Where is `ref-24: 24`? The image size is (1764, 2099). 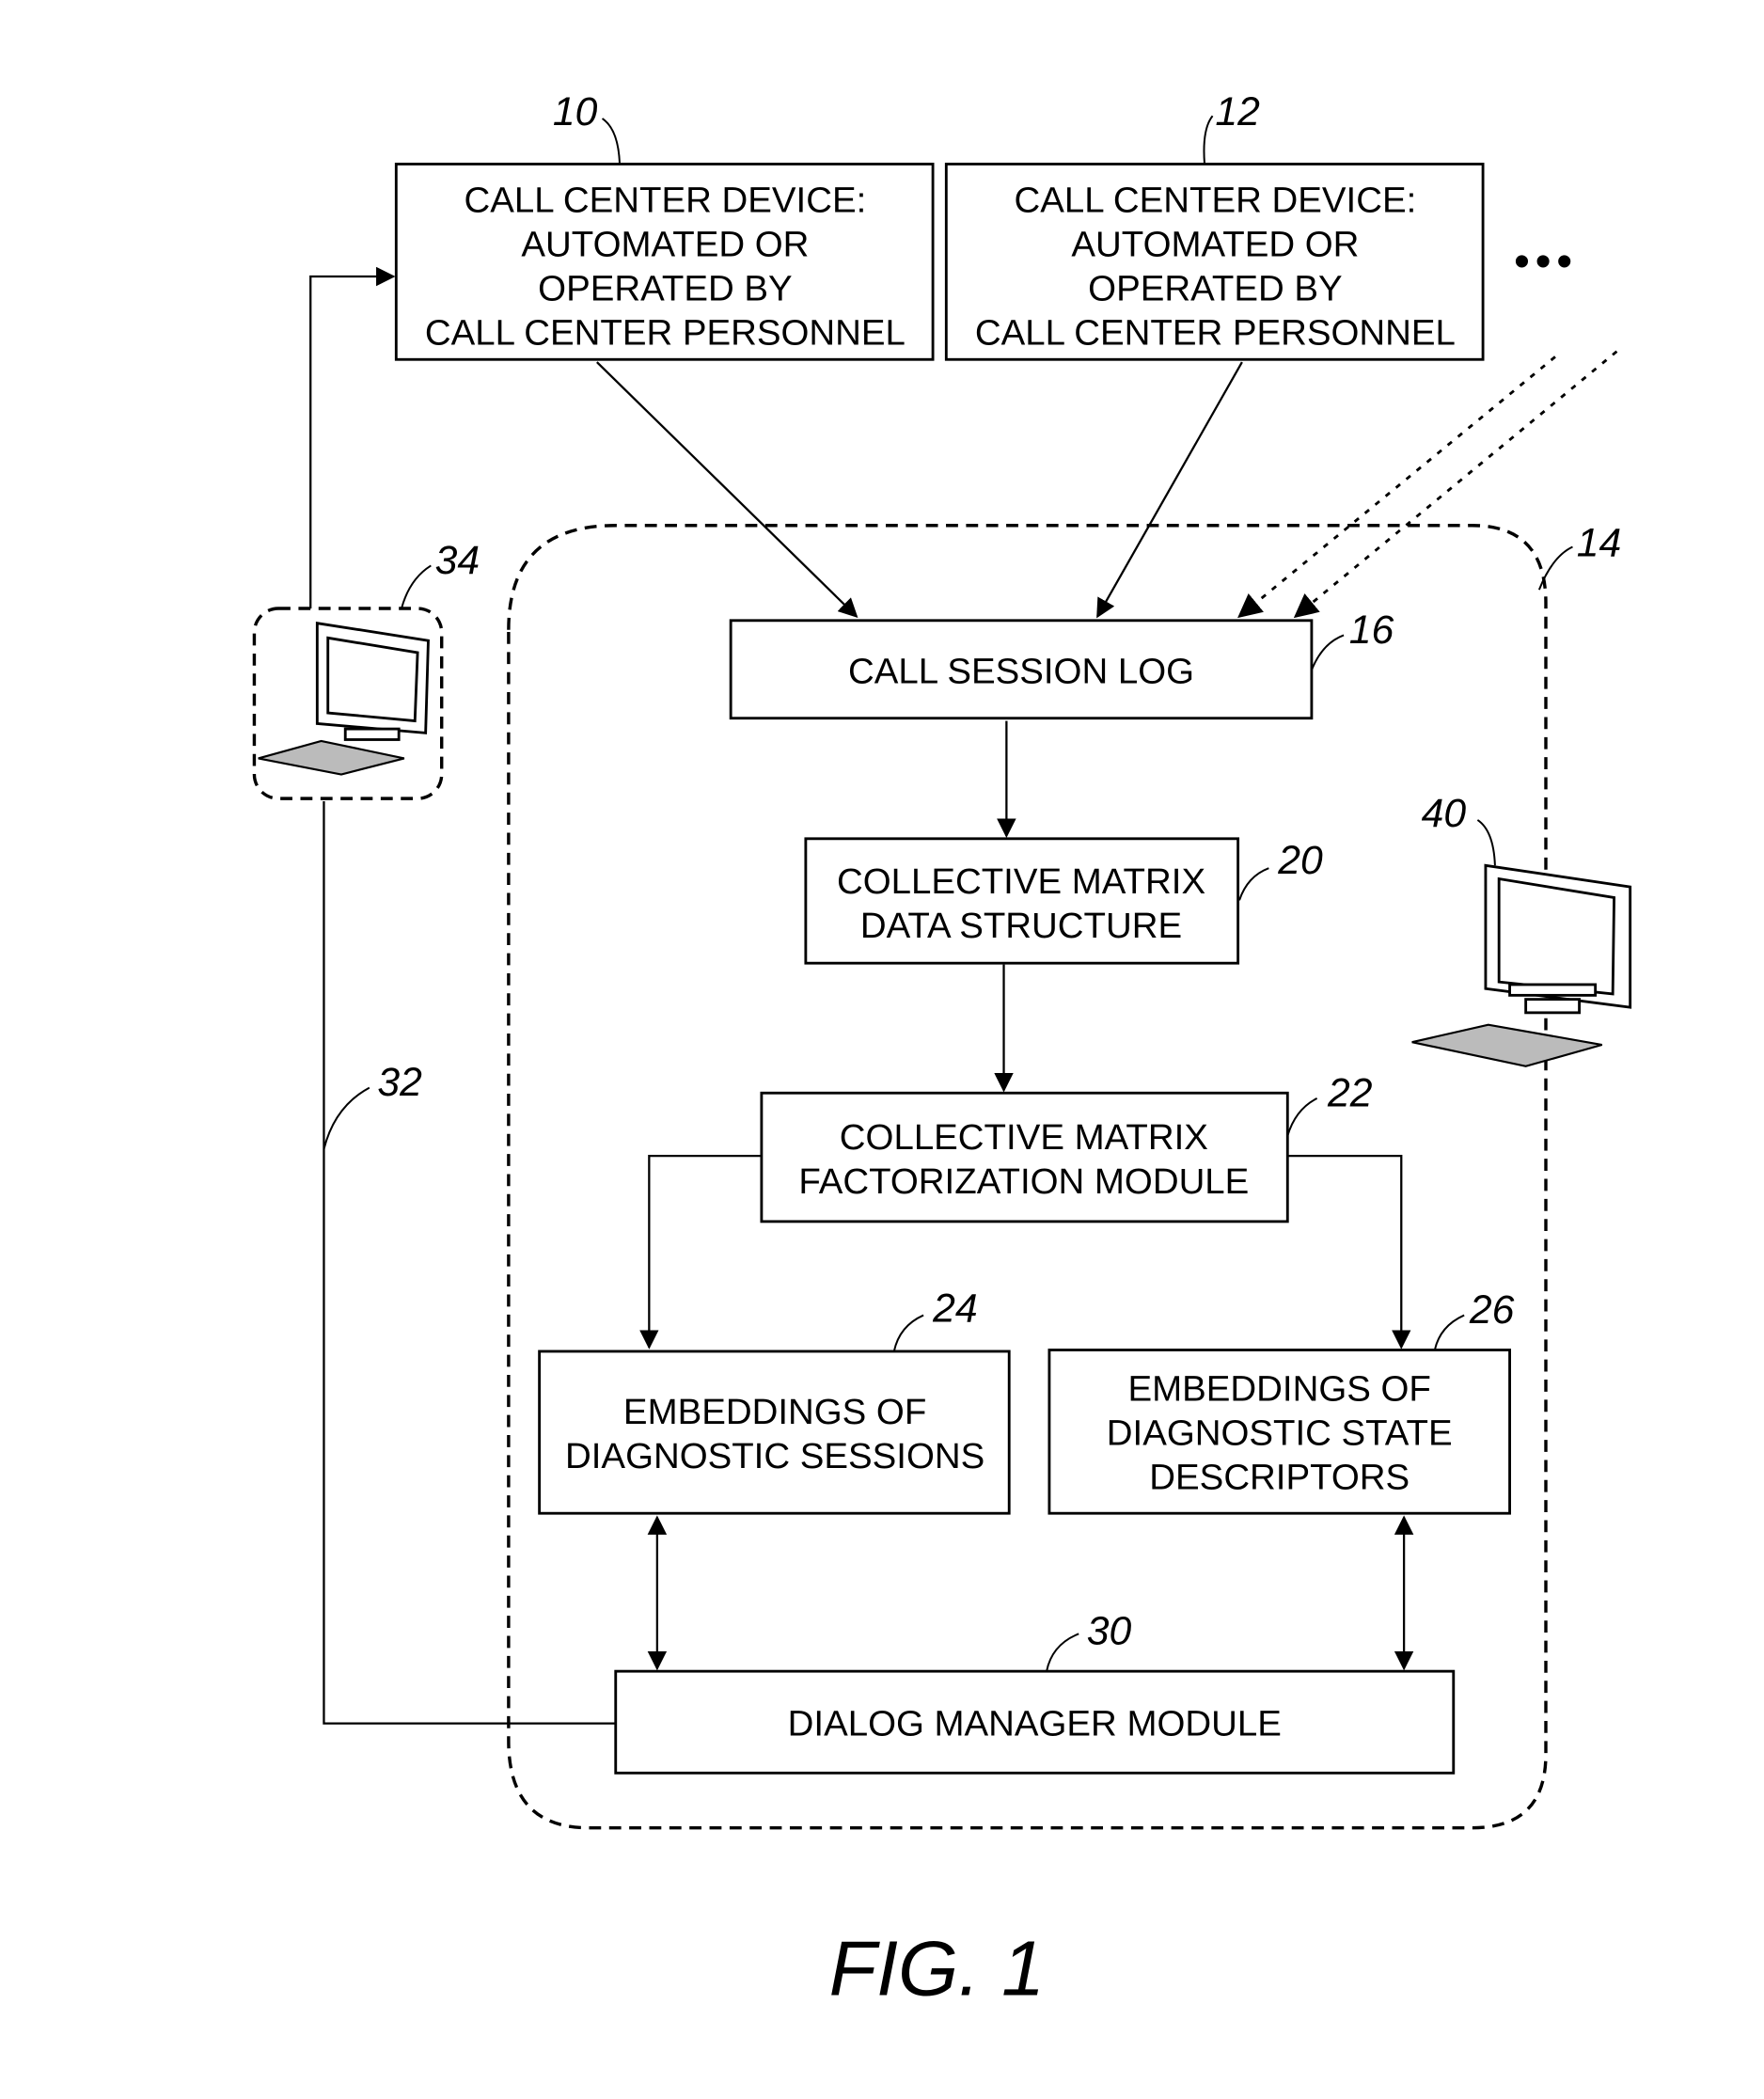 ref-24: 24 is located at coordinates (954, 1309).